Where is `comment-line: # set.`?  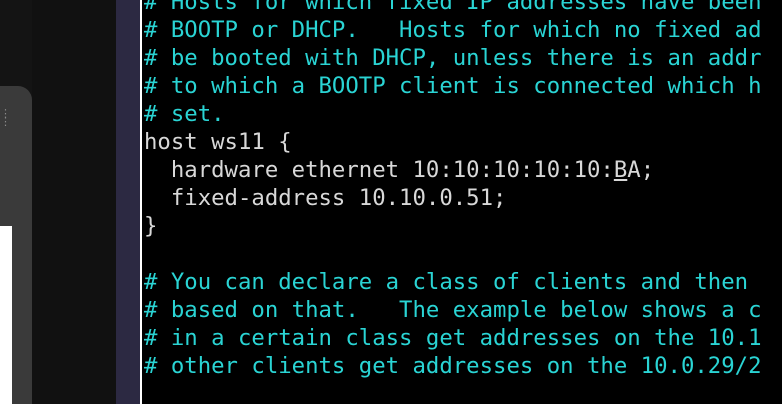 comment-line: # set. is located at coordinates (184, 114).